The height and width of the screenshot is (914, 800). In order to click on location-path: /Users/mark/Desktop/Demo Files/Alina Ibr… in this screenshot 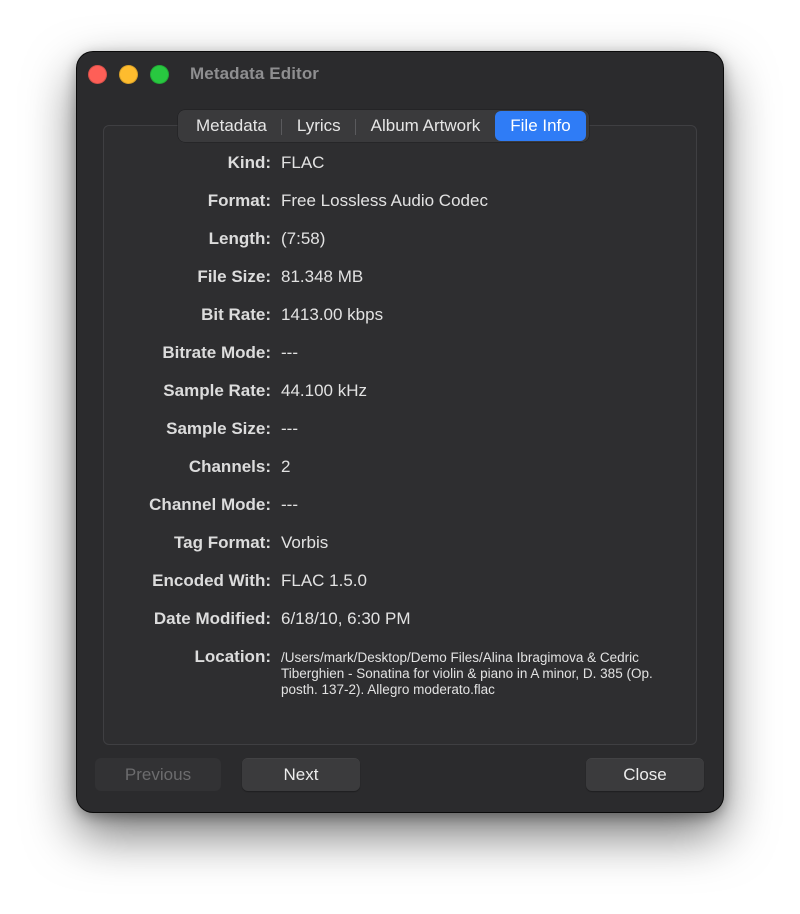, I will do `click(467, 673)`.